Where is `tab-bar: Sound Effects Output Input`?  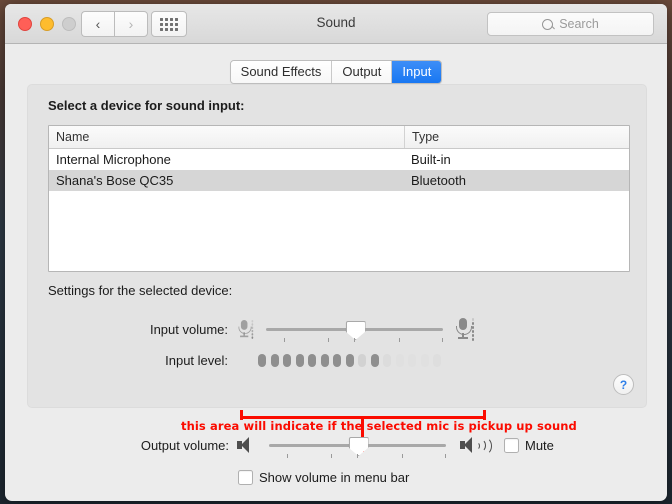 tab-bar: Sound Effects Output Input is located at coordinates (336, 72).